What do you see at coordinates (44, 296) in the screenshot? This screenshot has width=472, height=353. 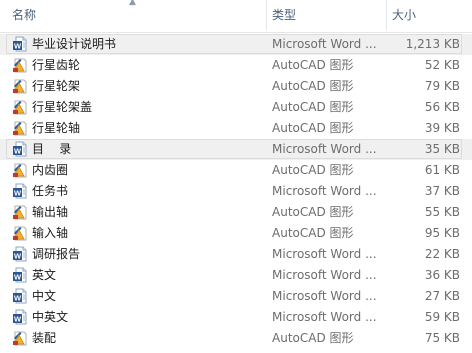 I see `file-name: 中文` at bounding box center [44, 296].